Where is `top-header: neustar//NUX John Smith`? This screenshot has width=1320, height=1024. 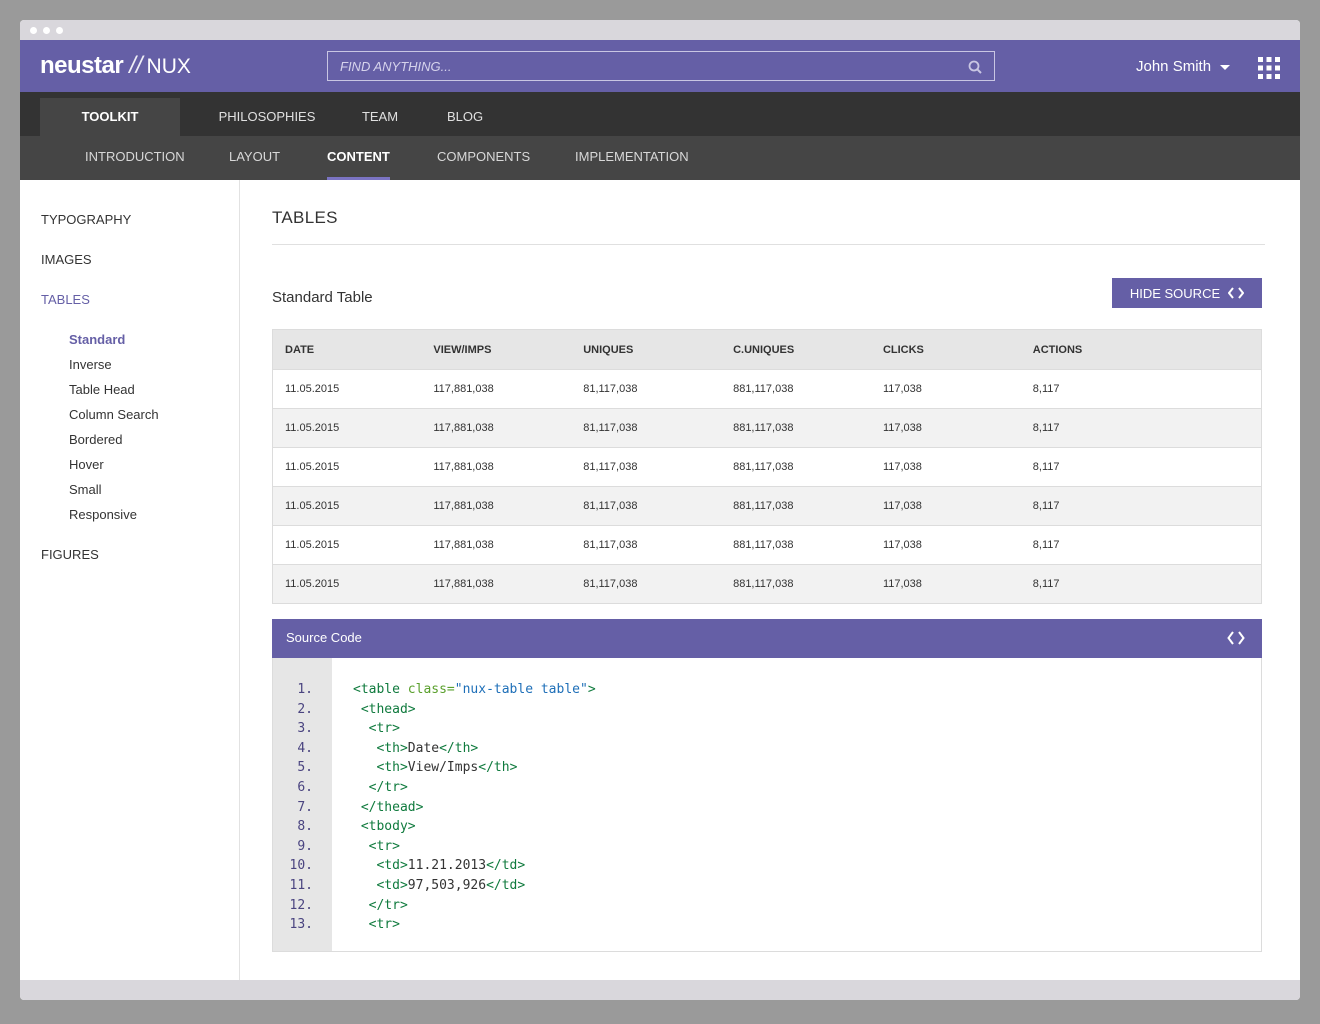
top-header: neustar//NUX John Smith is located at coordinates (660, 66).